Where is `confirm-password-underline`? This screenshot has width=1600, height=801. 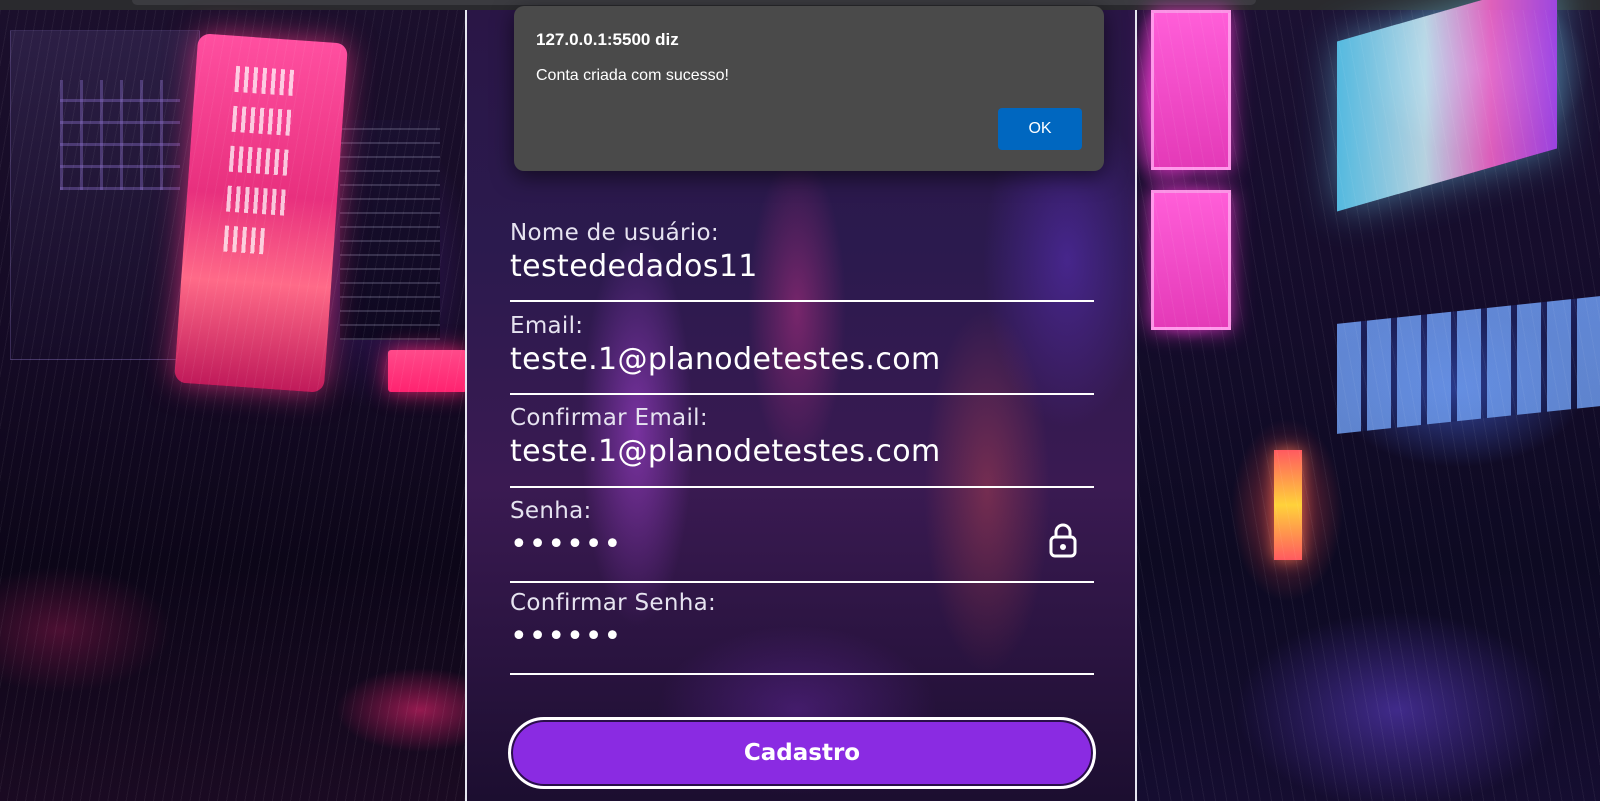
confirm-password-underline is located at coordinates (802, 674).